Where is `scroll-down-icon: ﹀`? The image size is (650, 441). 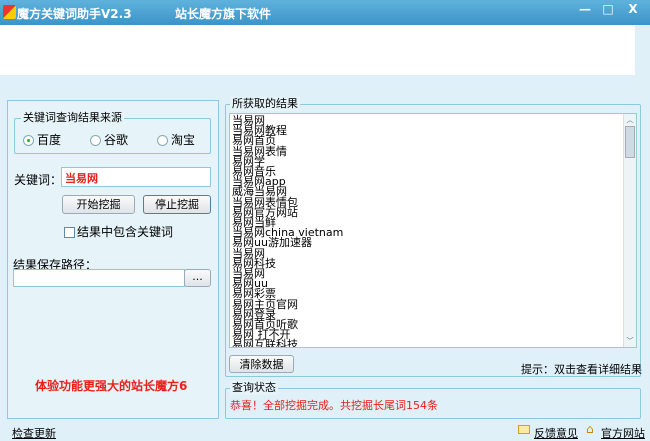
scroll-down-icon: ﹀ is located at coordinates (630, 341).